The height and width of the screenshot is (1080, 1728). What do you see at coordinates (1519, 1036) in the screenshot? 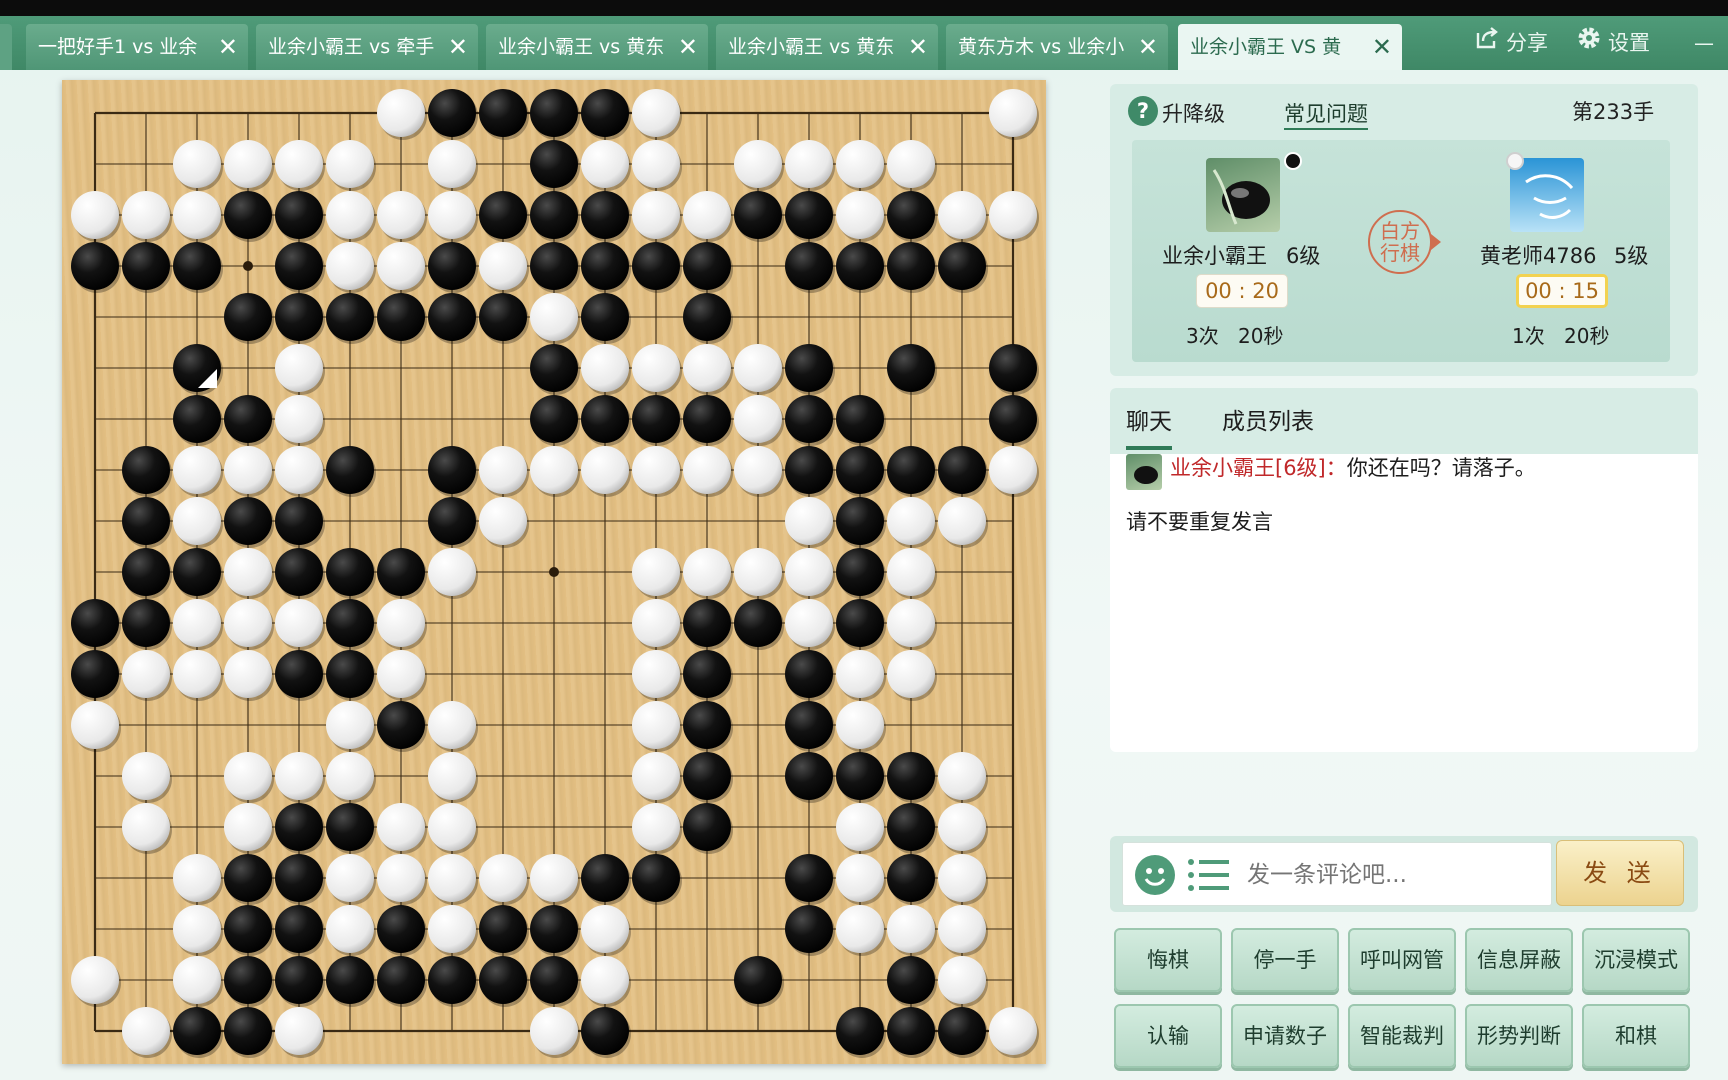
I see `position-estimate-button: 形势判断` at bounding box center [1519, 1036].